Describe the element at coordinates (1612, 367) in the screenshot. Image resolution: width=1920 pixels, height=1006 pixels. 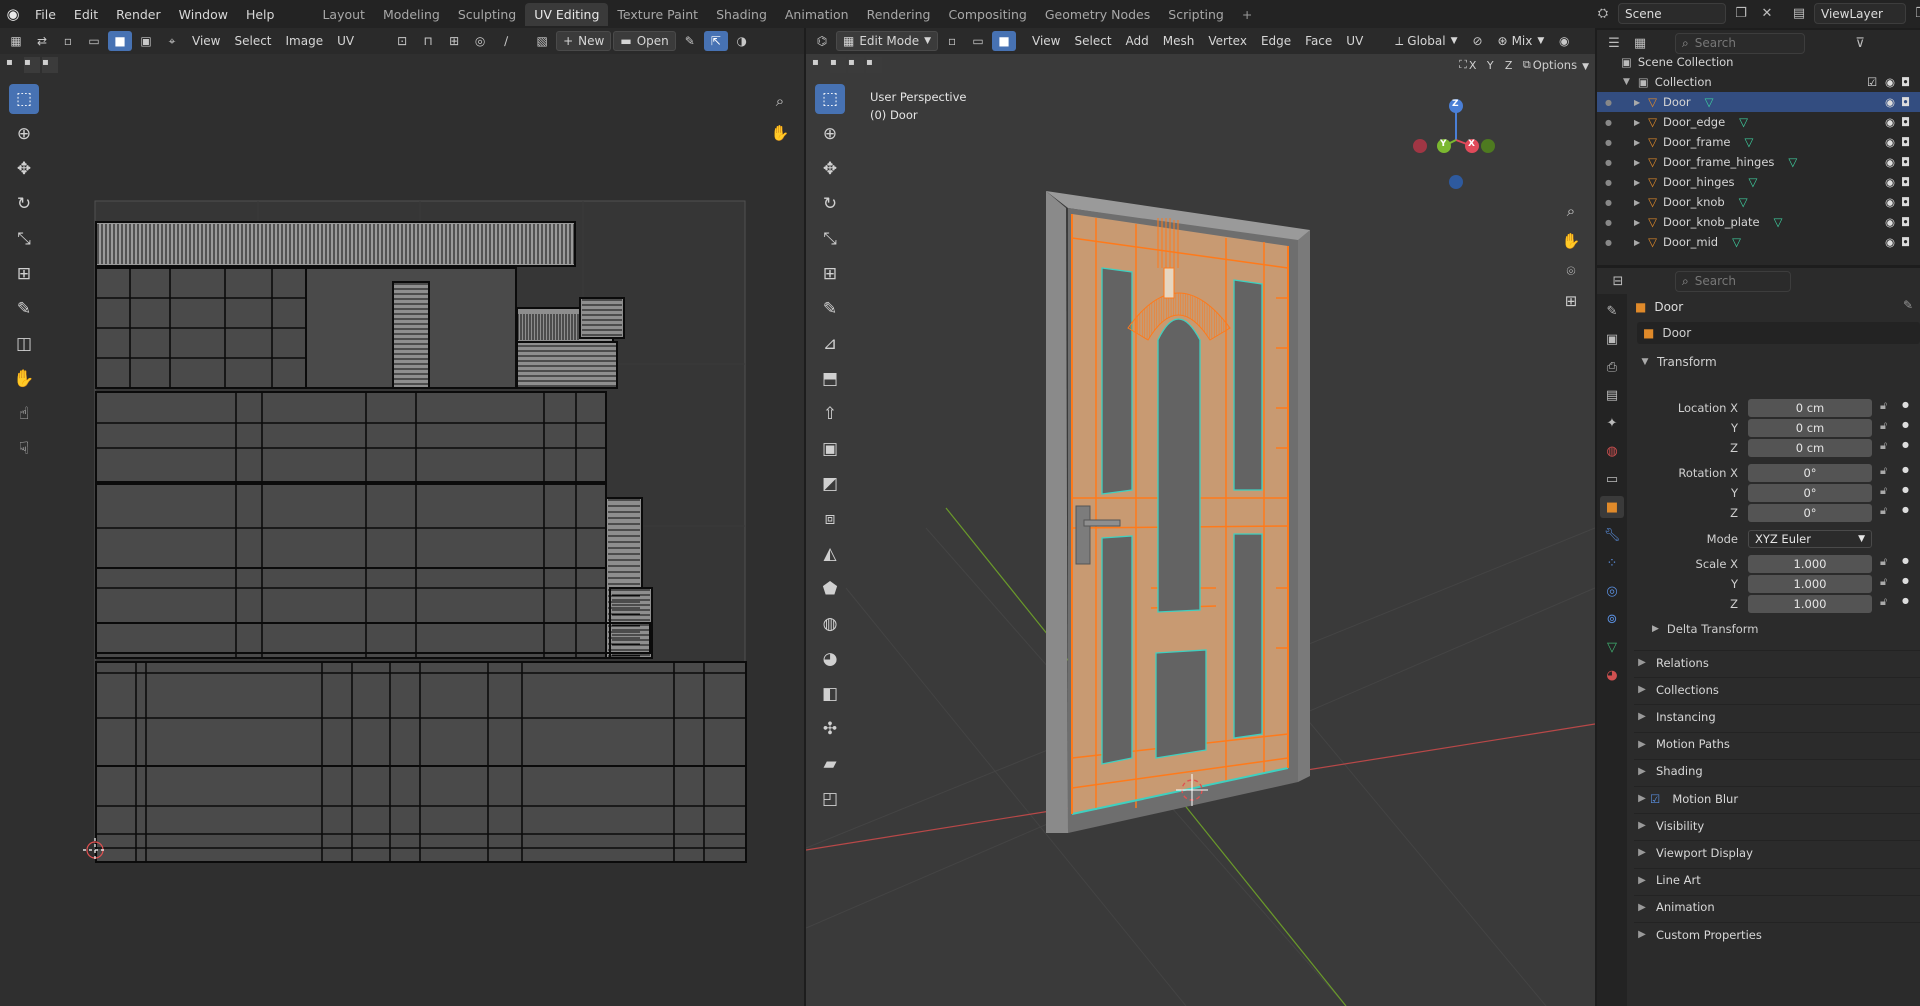
I see `output-tab-icon: ⎙` at that location.